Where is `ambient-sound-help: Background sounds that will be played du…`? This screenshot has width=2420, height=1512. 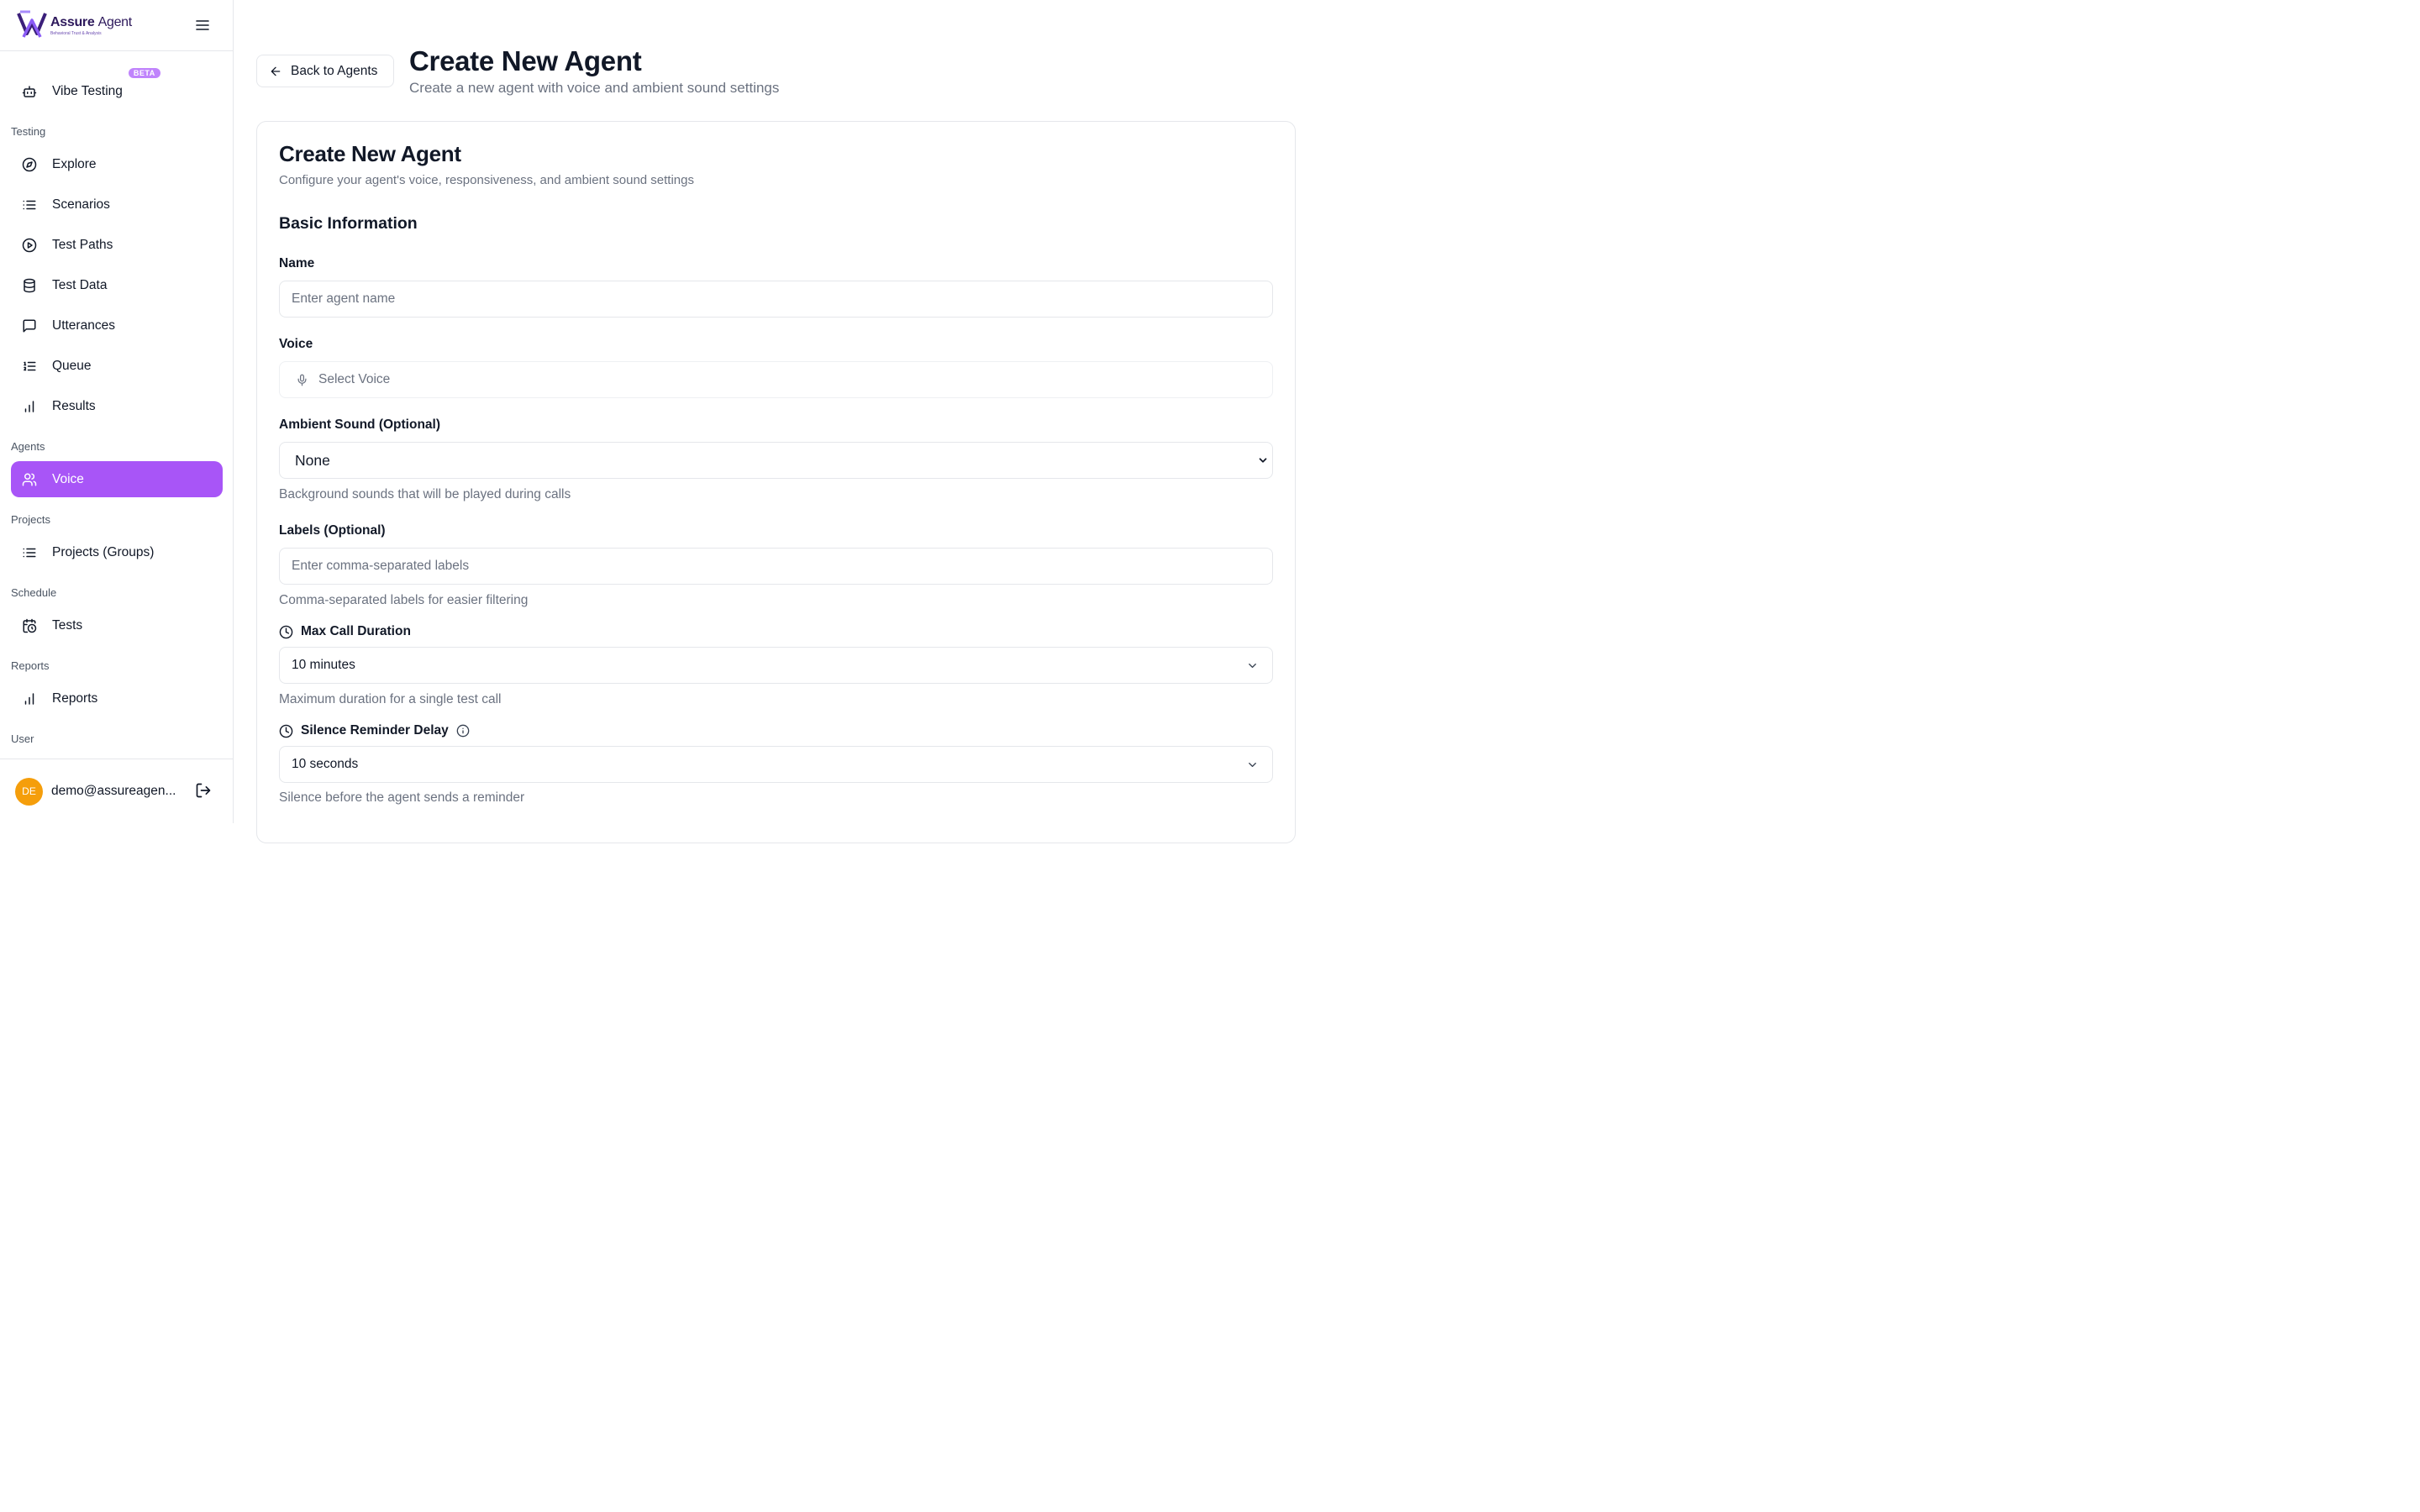 ambient-sound-help: Background sounds that will be played du… is located at coordinates (425, 494).